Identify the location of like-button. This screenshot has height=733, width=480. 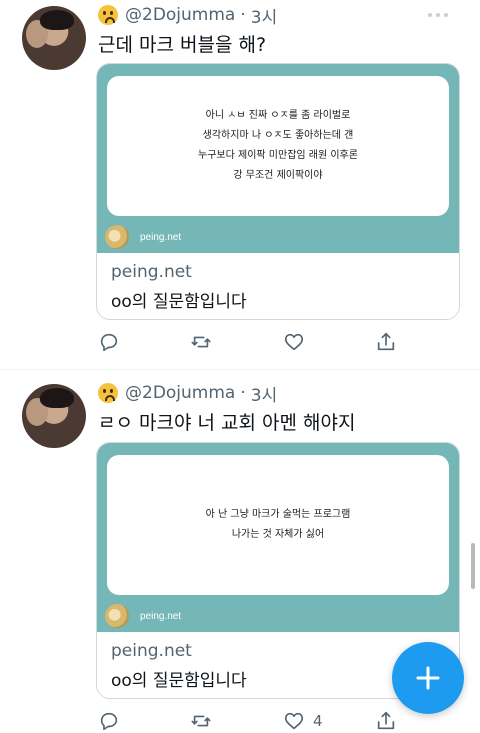
(298, 342).